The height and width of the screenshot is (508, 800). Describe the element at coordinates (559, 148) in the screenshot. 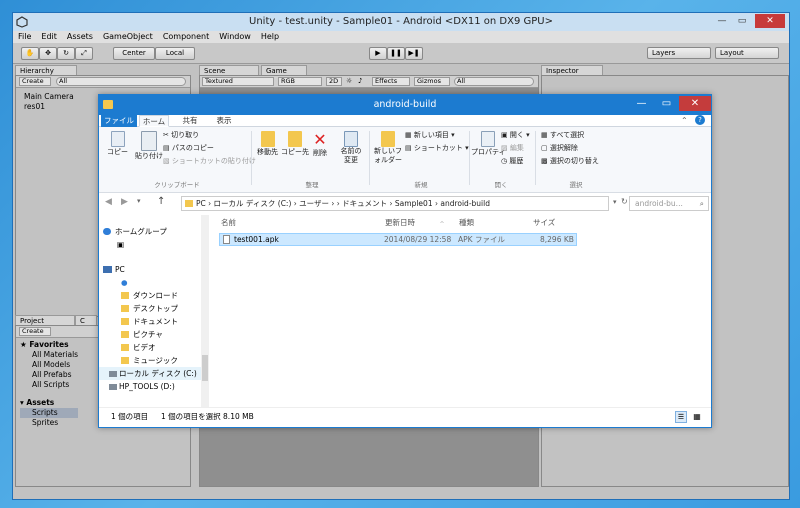

I see `select-none-button: ▢ 選択解除` at that location.